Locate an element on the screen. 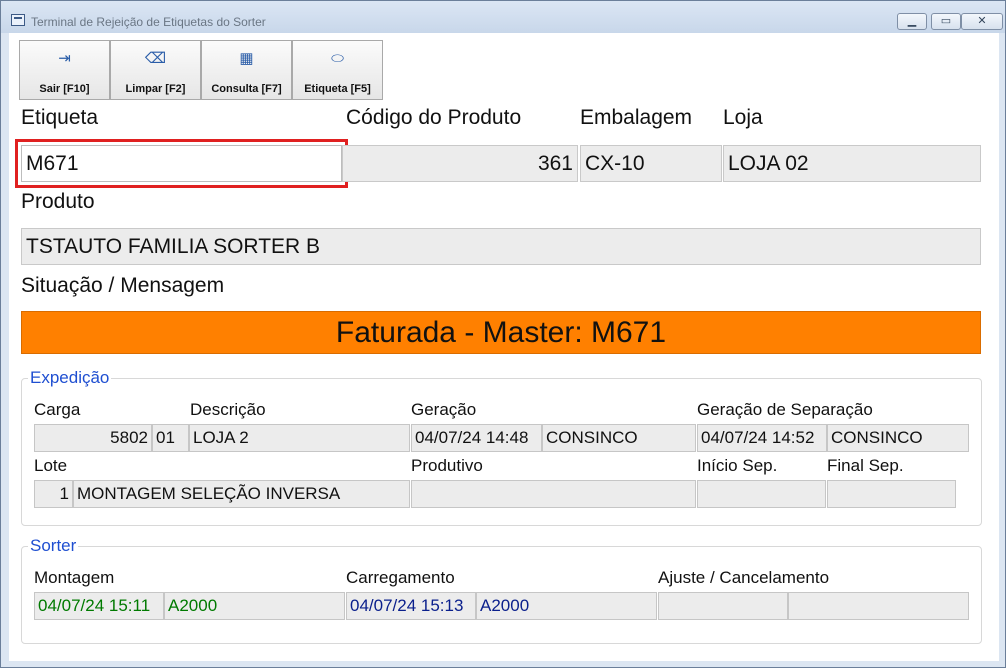  carregamento-local-field: A2000 is located at coordinates (566, 606).